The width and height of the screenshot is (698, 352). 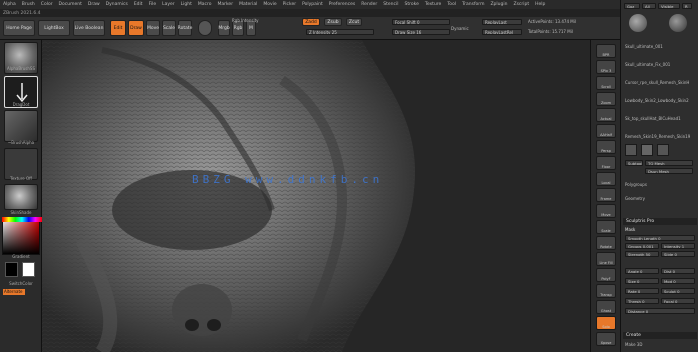 What do you see at coordinates (638, 23) in the screenshot?
I see `skull-thumbnail-icon` at bounding box center [638, 23].